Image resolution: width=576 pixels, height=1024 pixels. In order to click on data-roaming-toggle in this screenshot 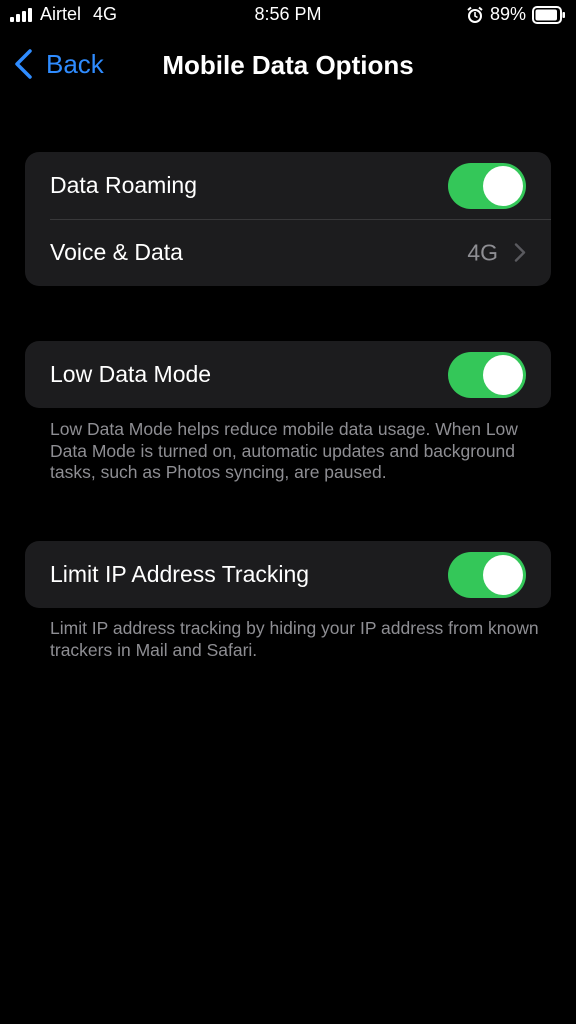, I will do `click(487, 185)`.